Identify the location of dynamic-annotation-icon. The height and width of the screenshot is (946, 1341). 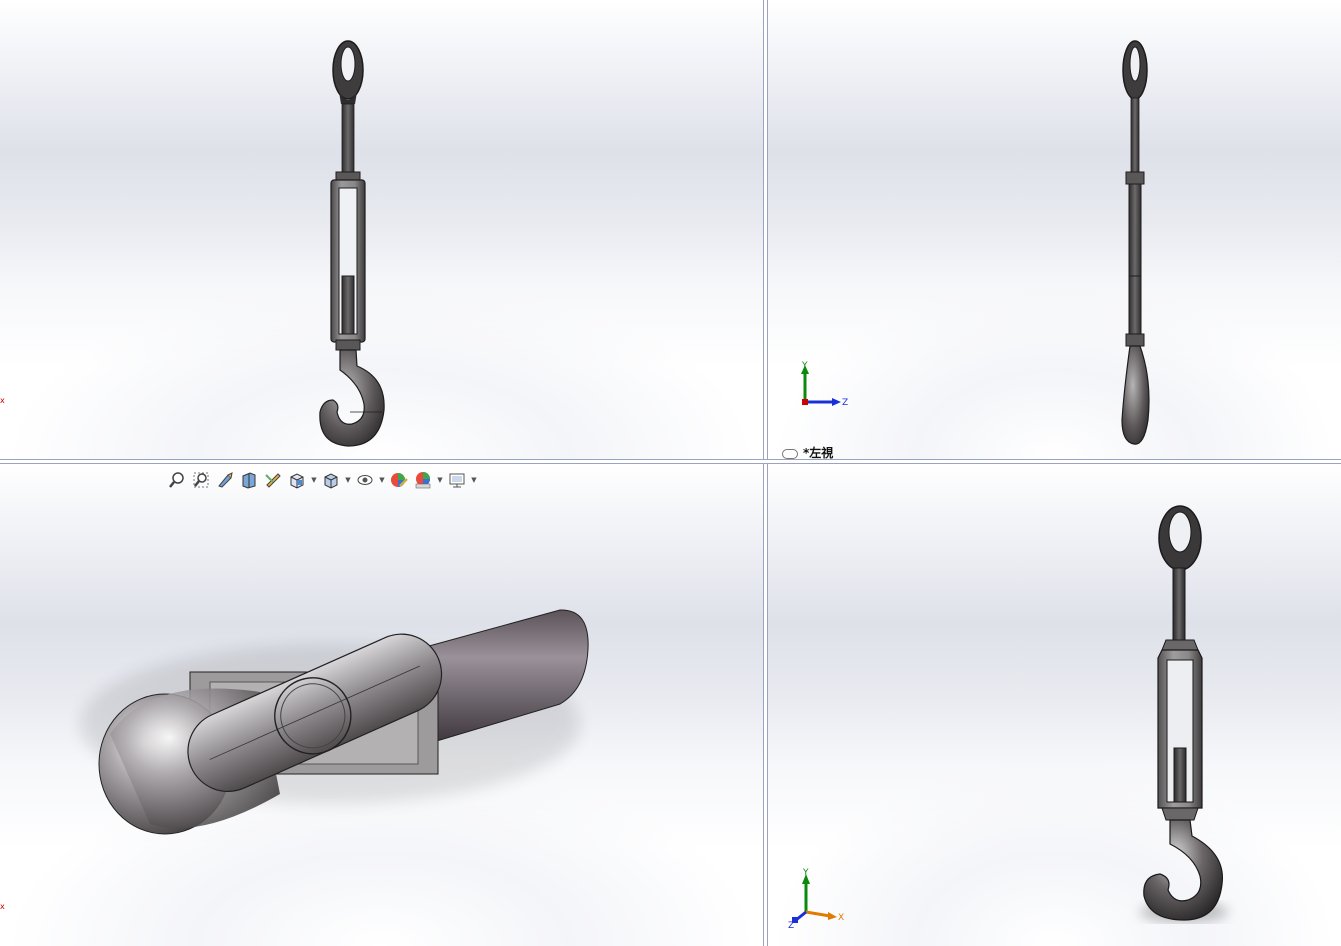
(273, 480).